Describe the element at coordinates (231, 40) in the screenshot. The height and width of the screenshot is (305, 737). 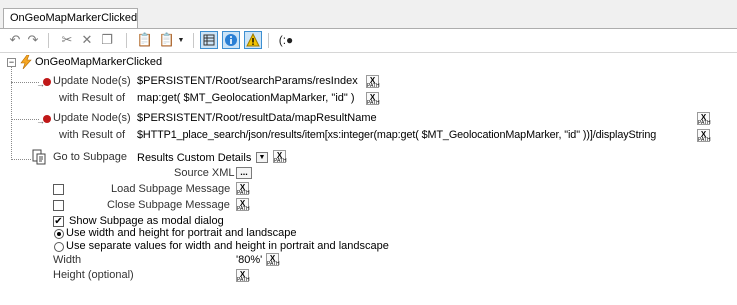
I see `info-icon` at that location.